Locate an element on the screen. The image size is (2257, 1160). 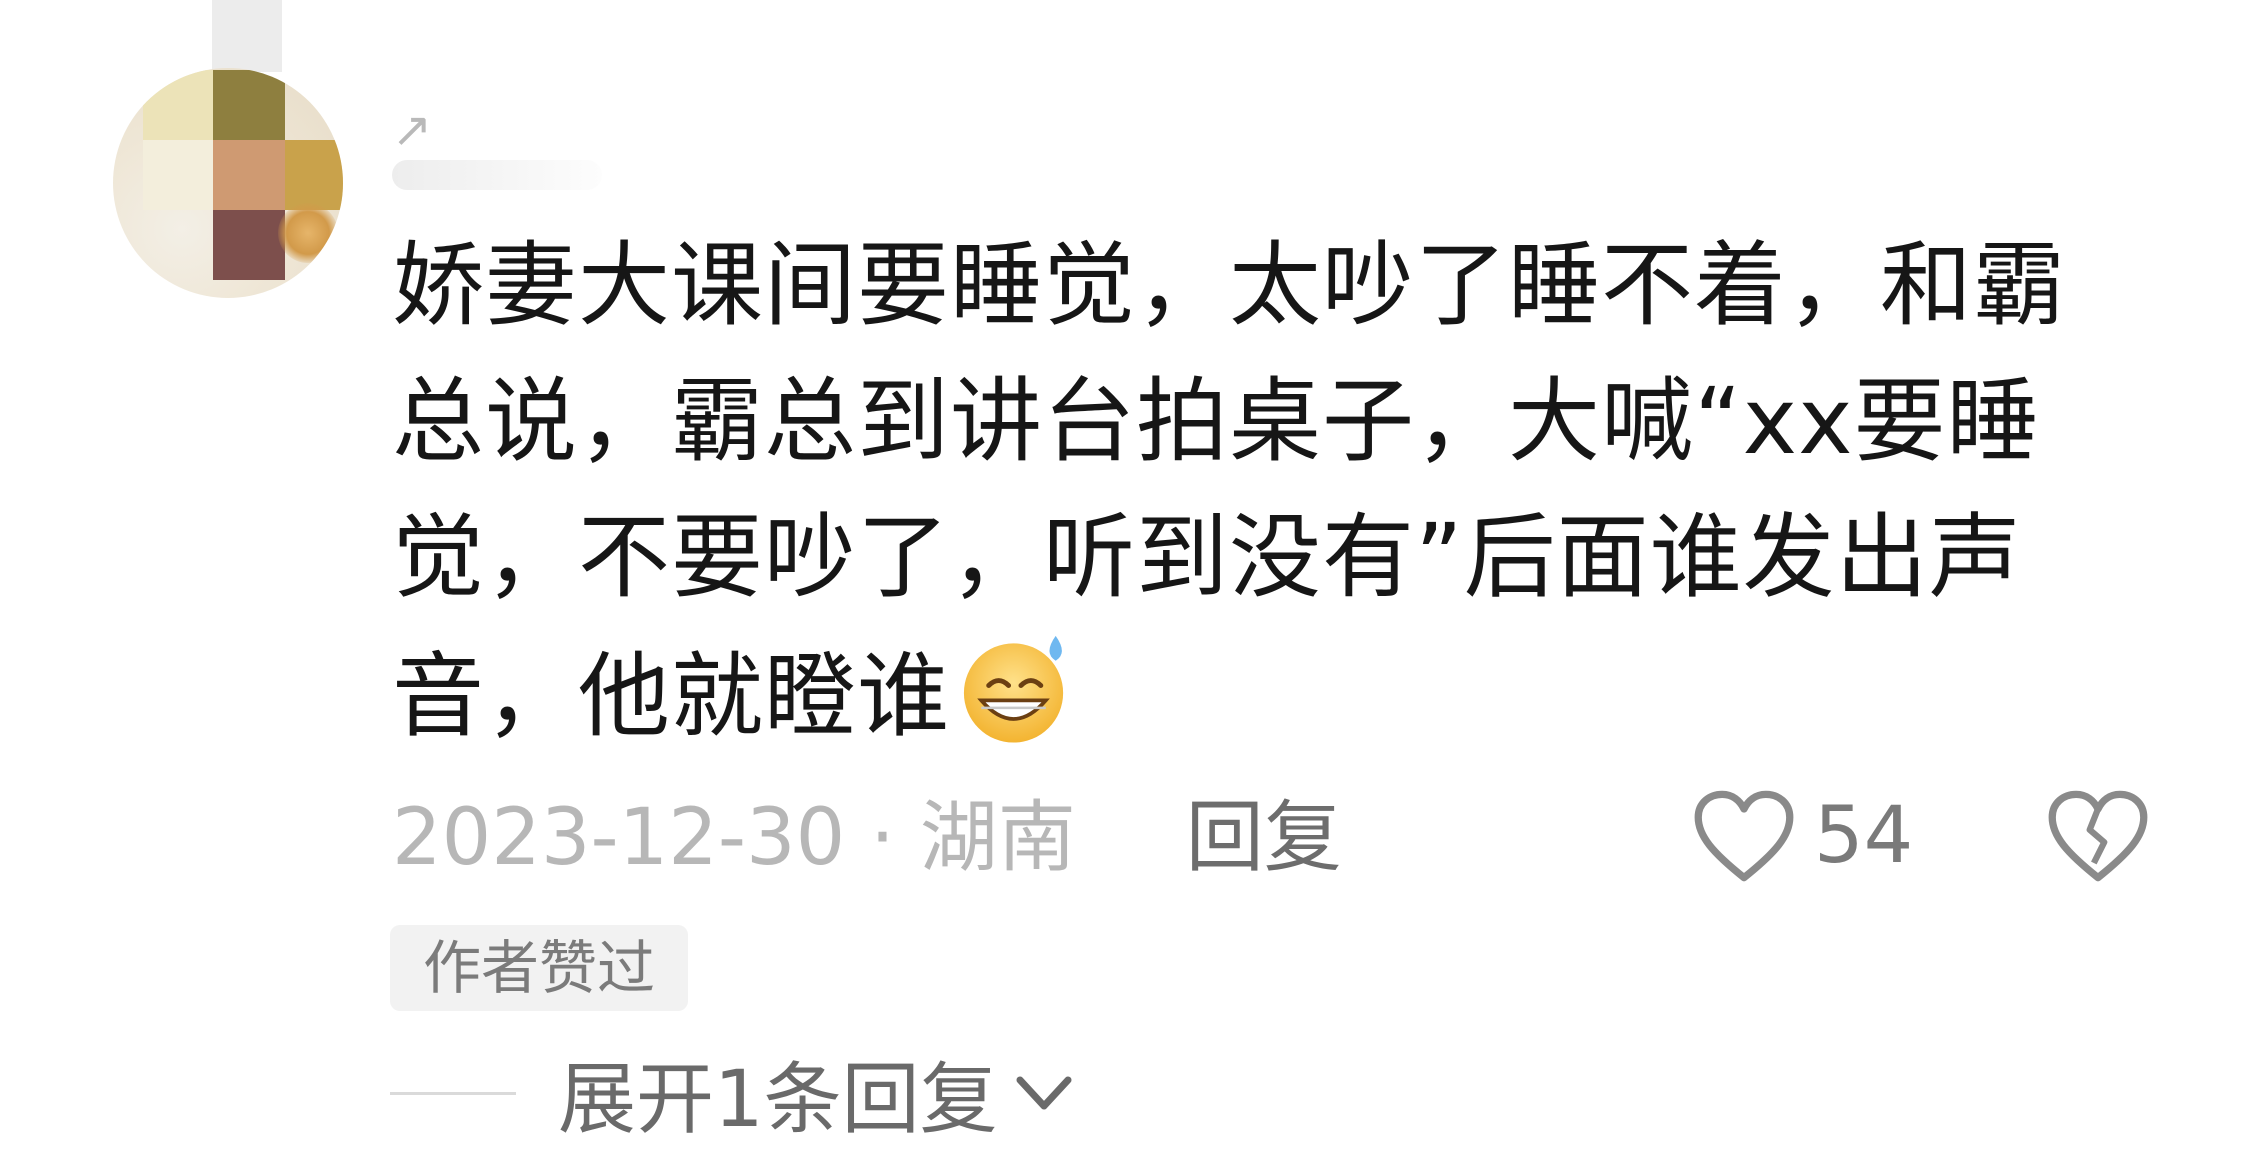
username-text: ↗ is located at coordinates (412, 130).